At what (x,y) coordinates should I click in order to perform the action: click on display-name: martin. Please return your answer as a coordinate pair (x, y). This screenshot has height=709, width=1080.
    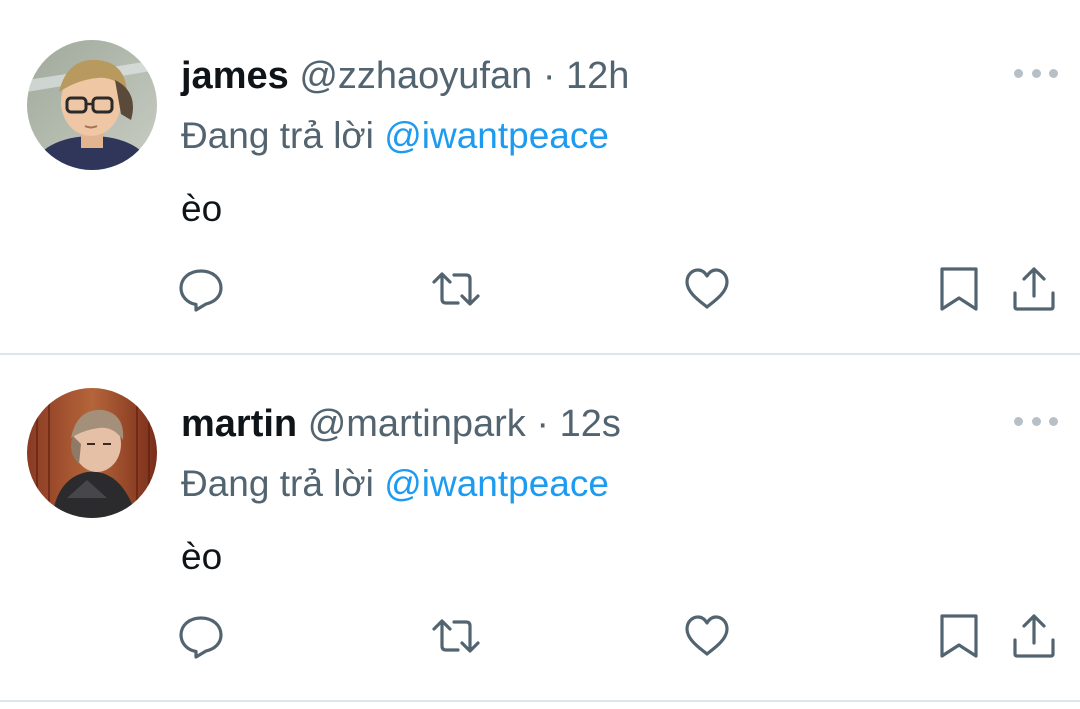
    Looking at the image, I should click on (239, 424).